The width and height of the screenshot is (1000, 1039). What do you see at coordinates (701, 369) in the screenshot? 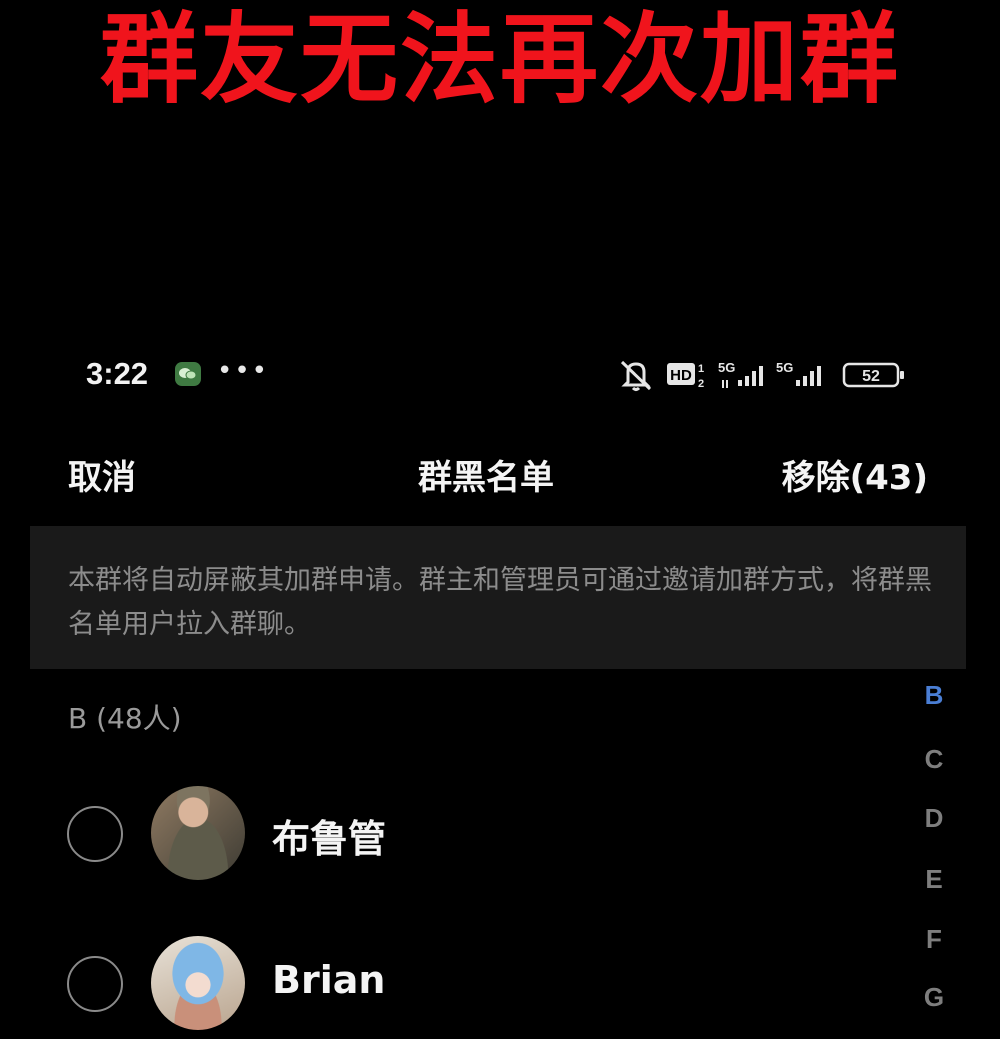
I see `hd-sub-1: 1` at bounding box center [701, 369].